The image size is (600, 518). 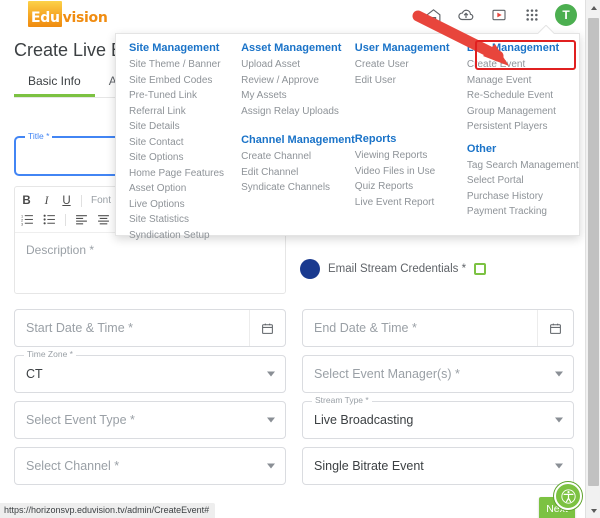 What do you see at coordinates (22, 216) in the screenshot?
I see `svg-text: 1` at bounding box center [22, 216].